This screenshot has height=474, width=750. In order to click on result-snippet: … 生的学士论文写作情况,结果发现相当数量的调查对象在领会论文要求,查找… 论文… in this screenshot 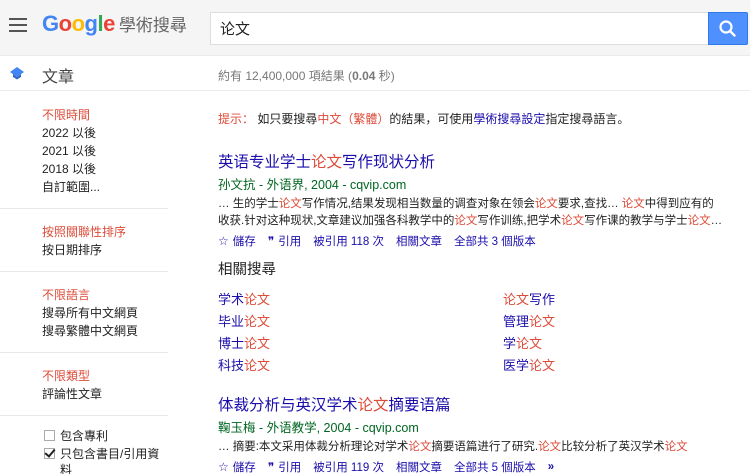, I will do `click(483, 213)`.